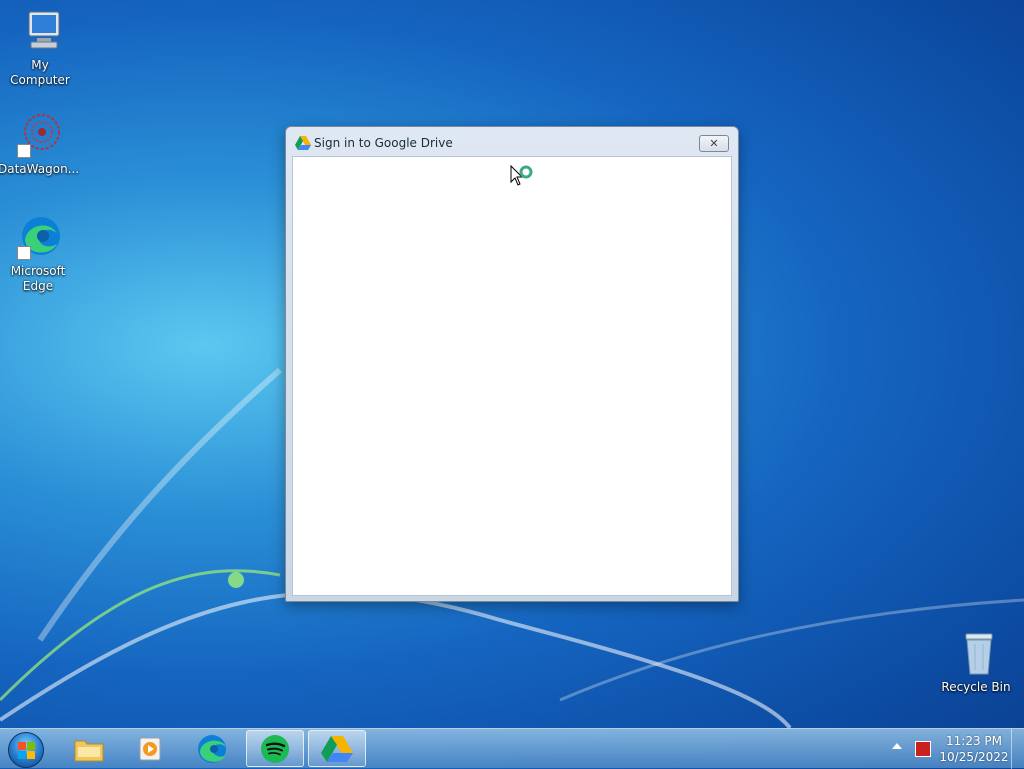 The width and height of the screenshot is (1024, 769). What do you see at coordinates (40, 32) in the screenshot?
I see `my-computer-icon` at bounding box center [40, 32].